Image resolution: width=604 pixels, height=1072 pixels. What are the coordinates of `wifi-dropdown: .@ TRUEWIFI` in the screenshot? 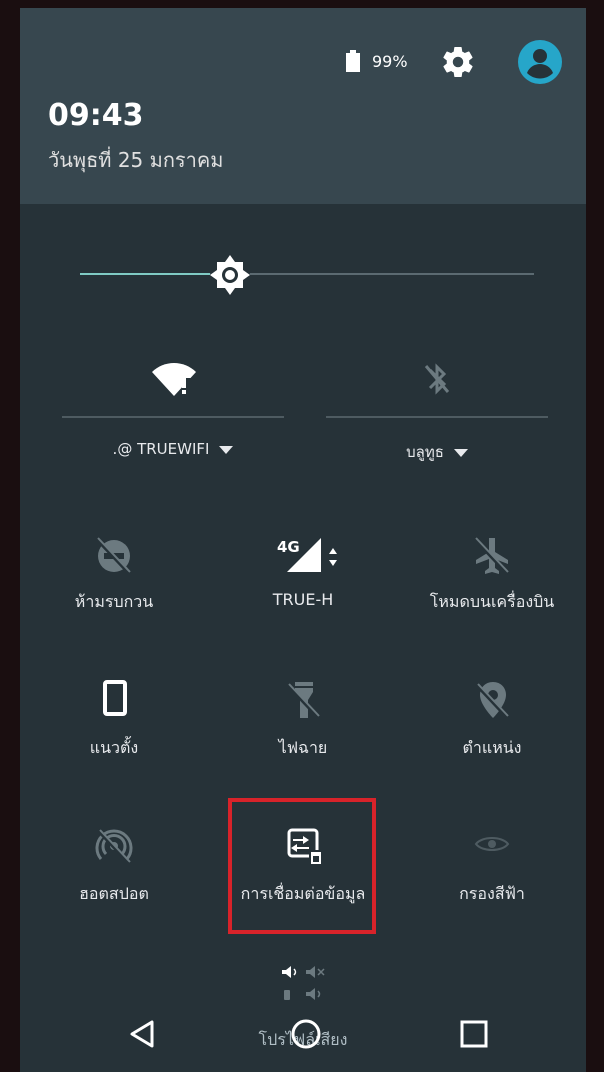 It's located at (173, 449).